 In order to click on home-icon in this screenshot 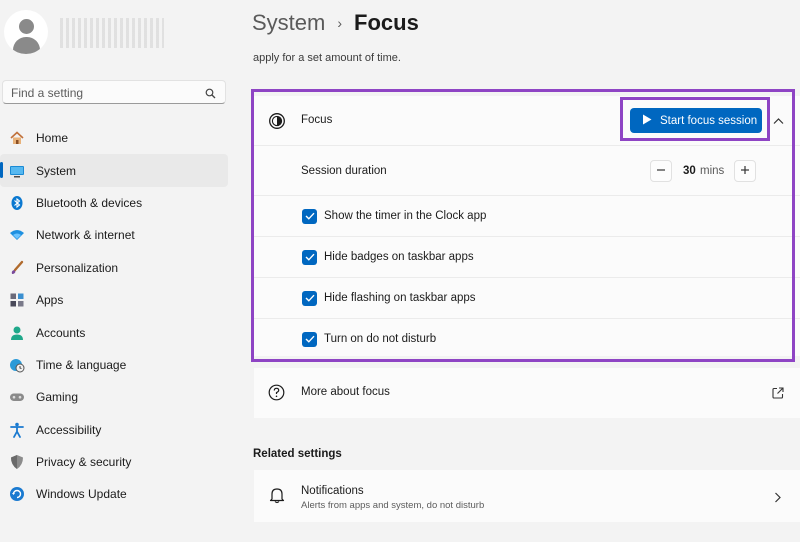, I will do `click(17, 138)`.